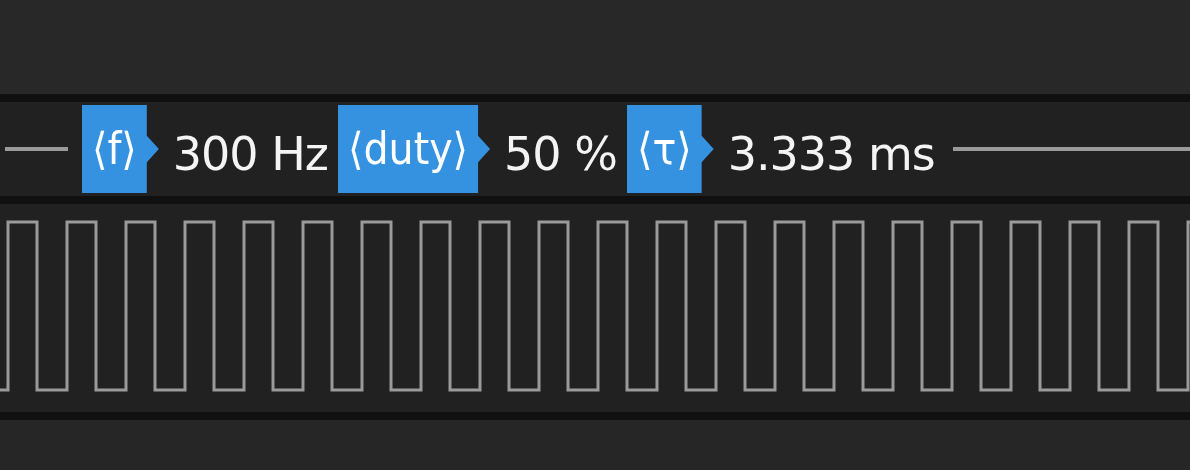 This screenshot has height=470, width=1190. What do you see at coordinates (250, 151) in the screenshot?
I see `measurement-value: 300 Hz` at bounding box center [250, 151].